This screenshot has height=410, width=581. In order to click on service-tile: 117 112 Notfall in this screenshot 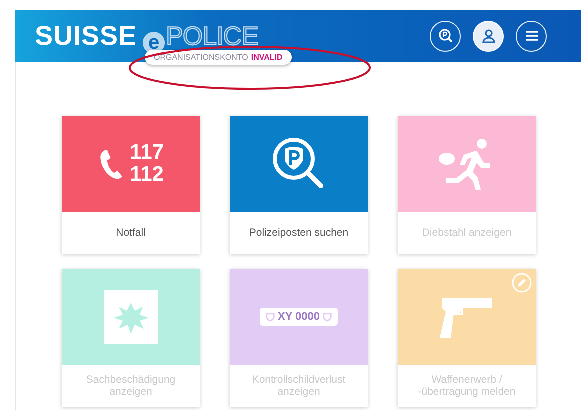, I will do `click(131, 185)`.